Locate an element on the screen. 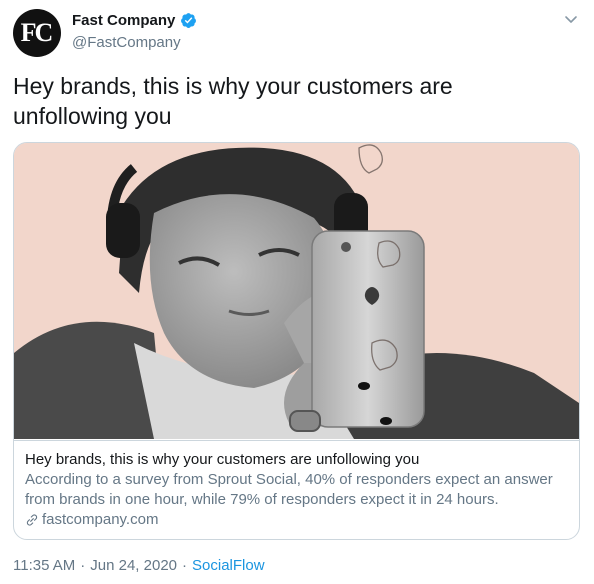 This screenshot has height=584, width=594. avatar-logo: FC is located at coordinates (37, 32).